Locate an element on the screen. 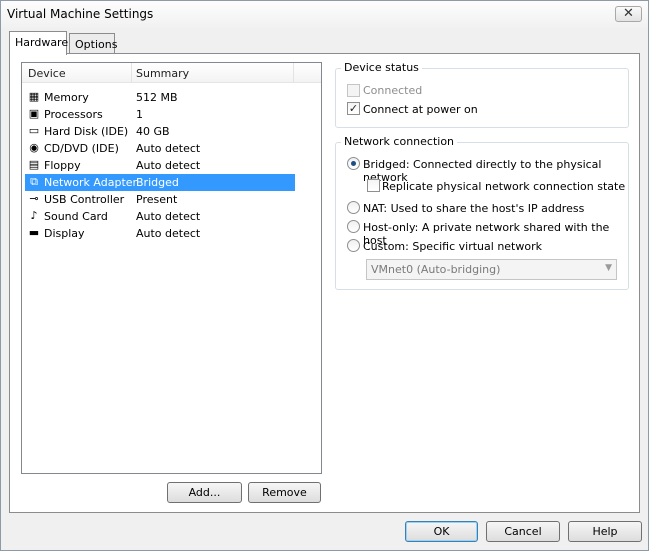 This screenshot has width=649, height=551. custom-network-dropdown: VMnet0 (Auto-bridging) ▼ is located at coordinates (491, 269).